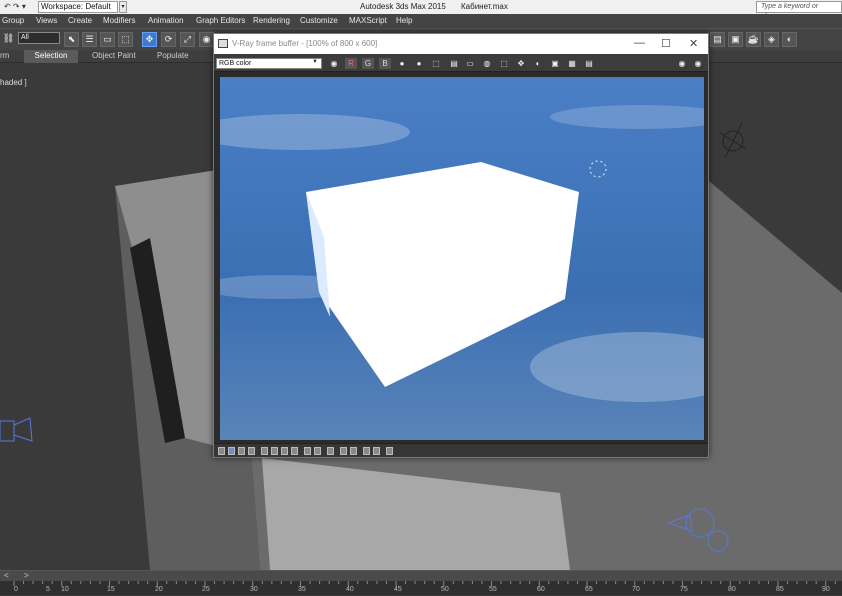  What do you see at coordinates (206, 39) in the screenshot?
I see `placement-icon: ◉` at bounding box center [206, 39].